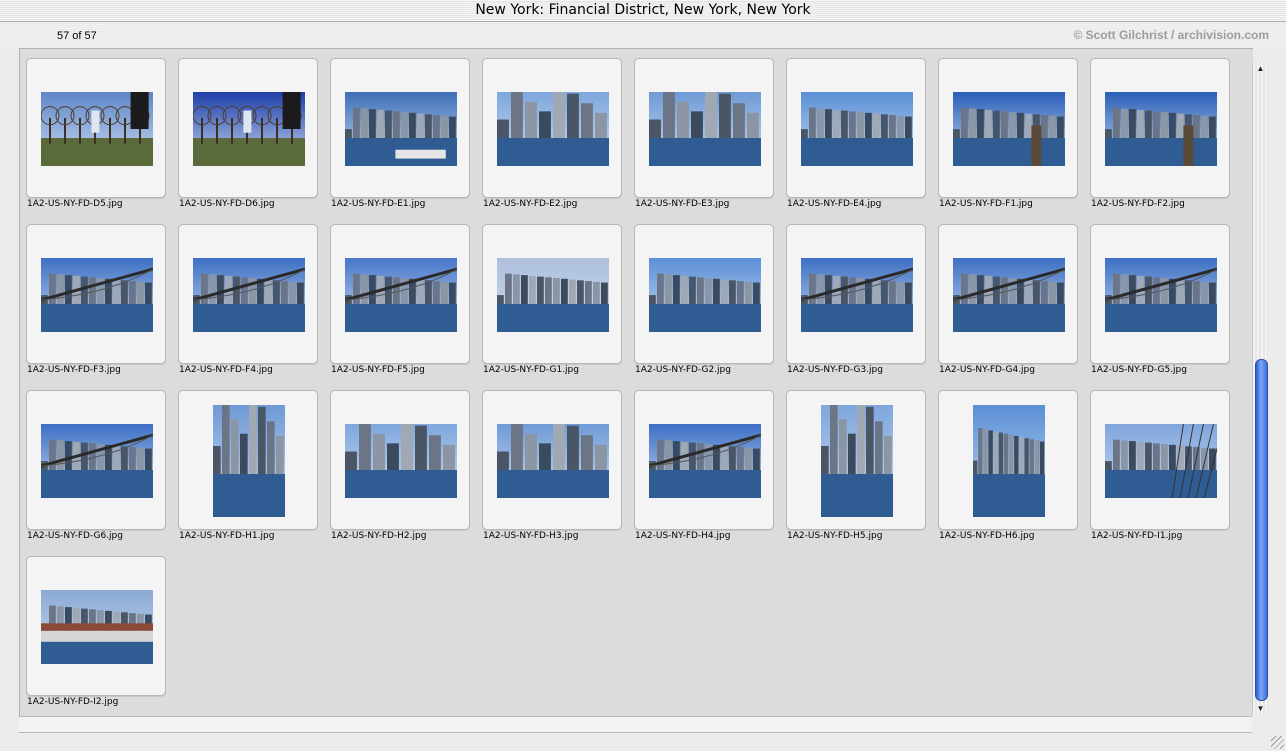 The height and width of the screenshot is (751, 1286). I want to click on thumbnail-cell: 1A2-US-NY-FD-E3.jpg, so click(704, 138).